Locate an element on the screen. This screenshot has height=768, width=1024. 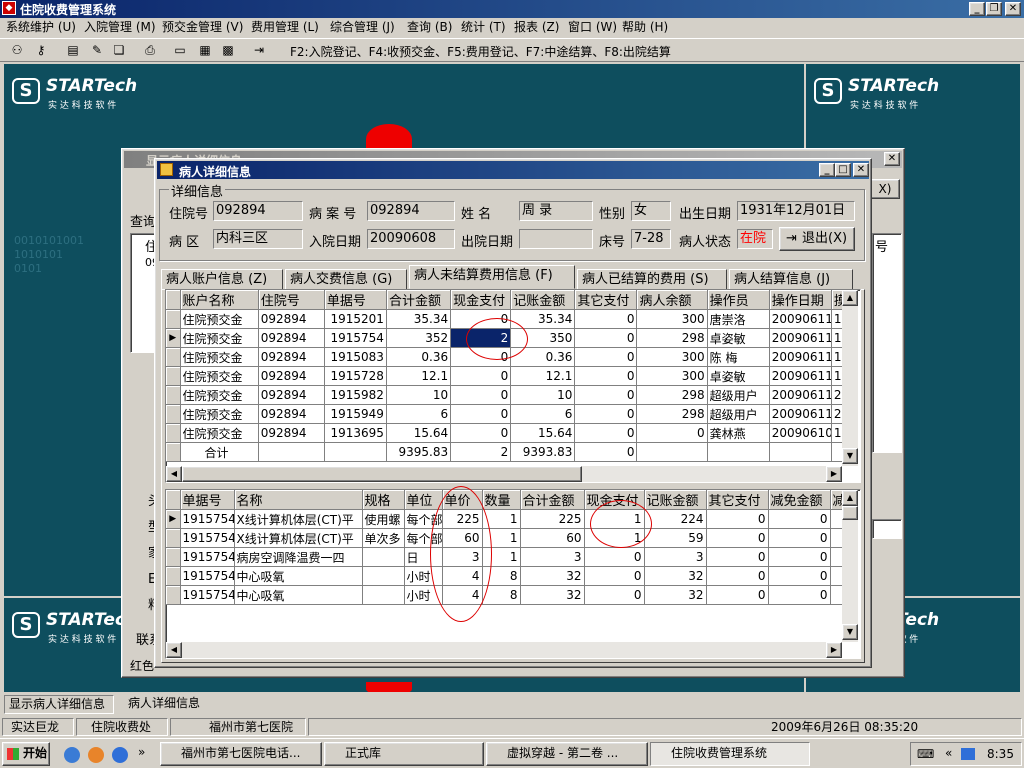
col-header: 名称 is located at coordinates (298, 500).